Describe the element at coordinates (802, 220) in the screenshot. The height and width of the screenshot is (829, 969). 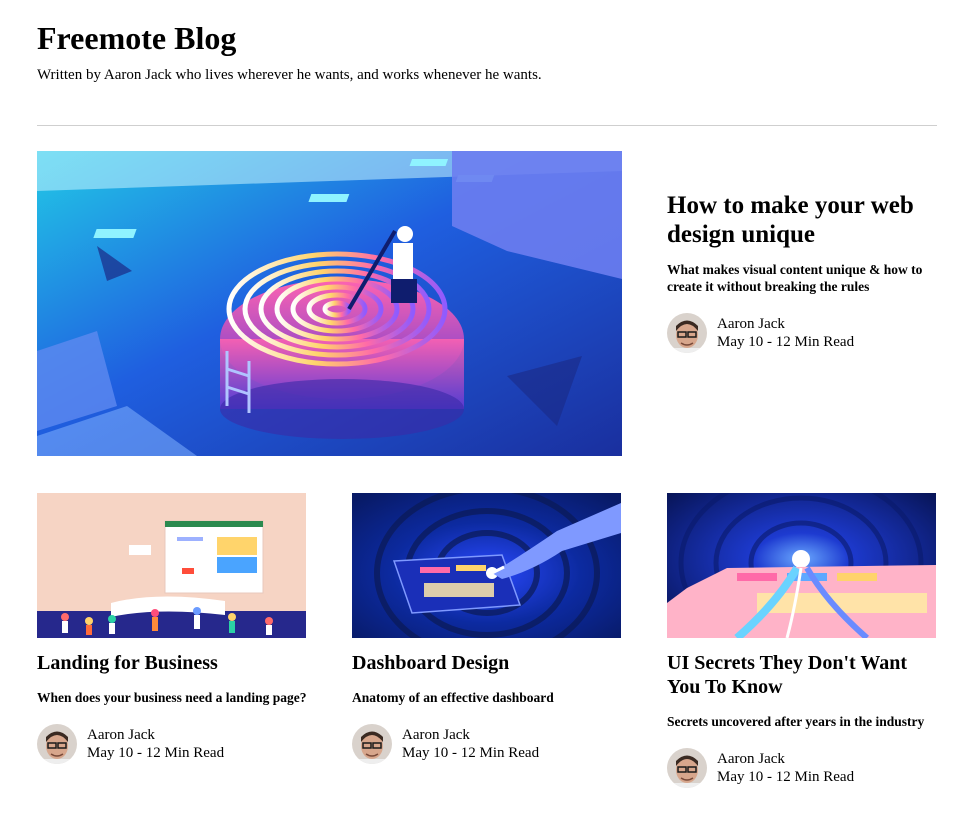
I see `featured-post-title: How to make your web design unique` at that location.